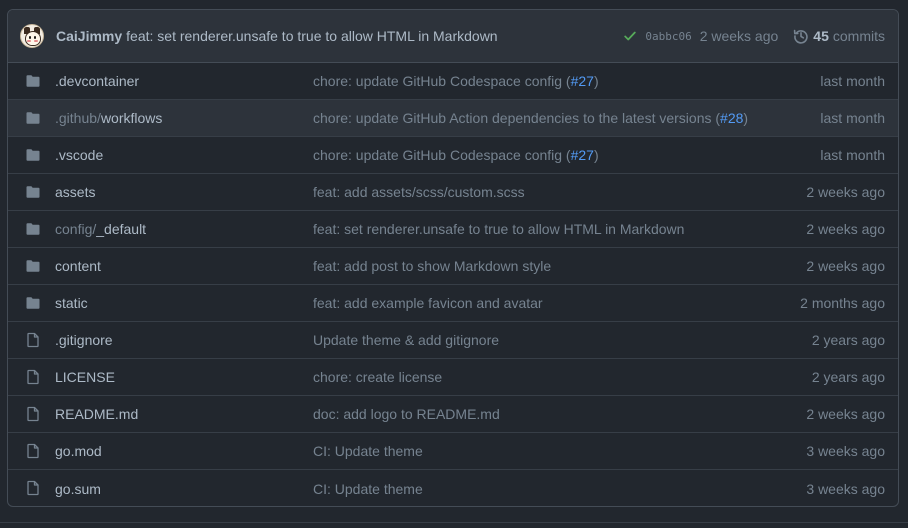 This screenshot has width=908, height=528. I want to click on commit-author-link: CaiJimmy, so click(89, 36).